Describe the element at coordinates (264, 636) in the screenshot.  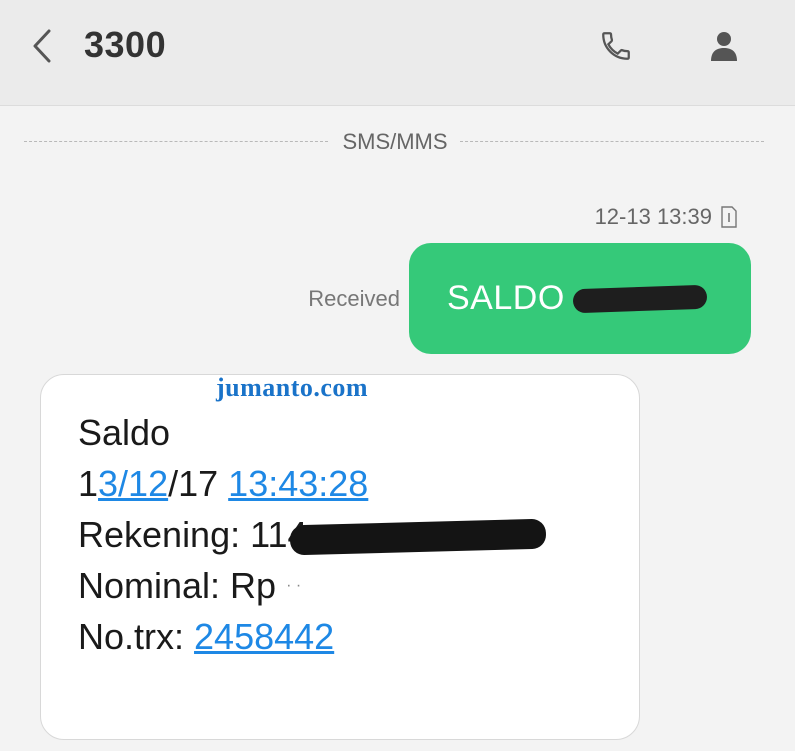
I see `trx-link: 2458442` at that location.